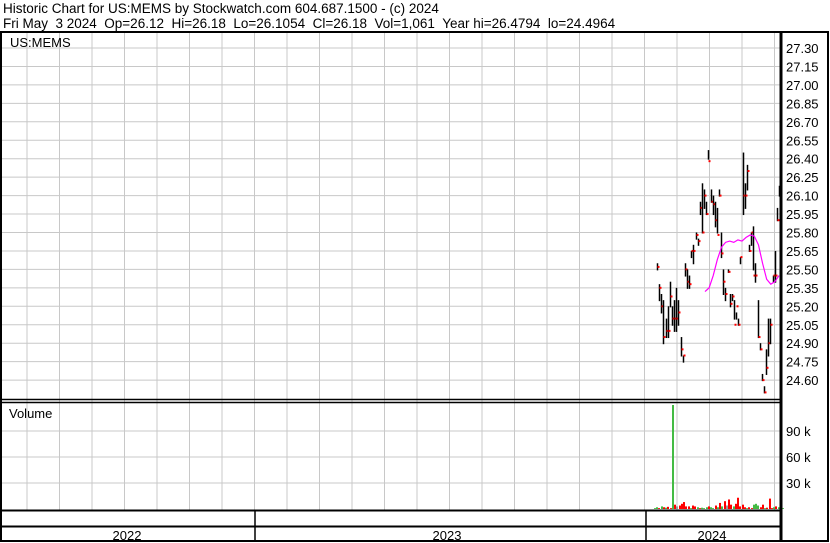 This screenshot has width=830, height=543. Describe the element at coordinates (802, 103) in the screenshot. I see `price-tick-label: 26.85` at that location.